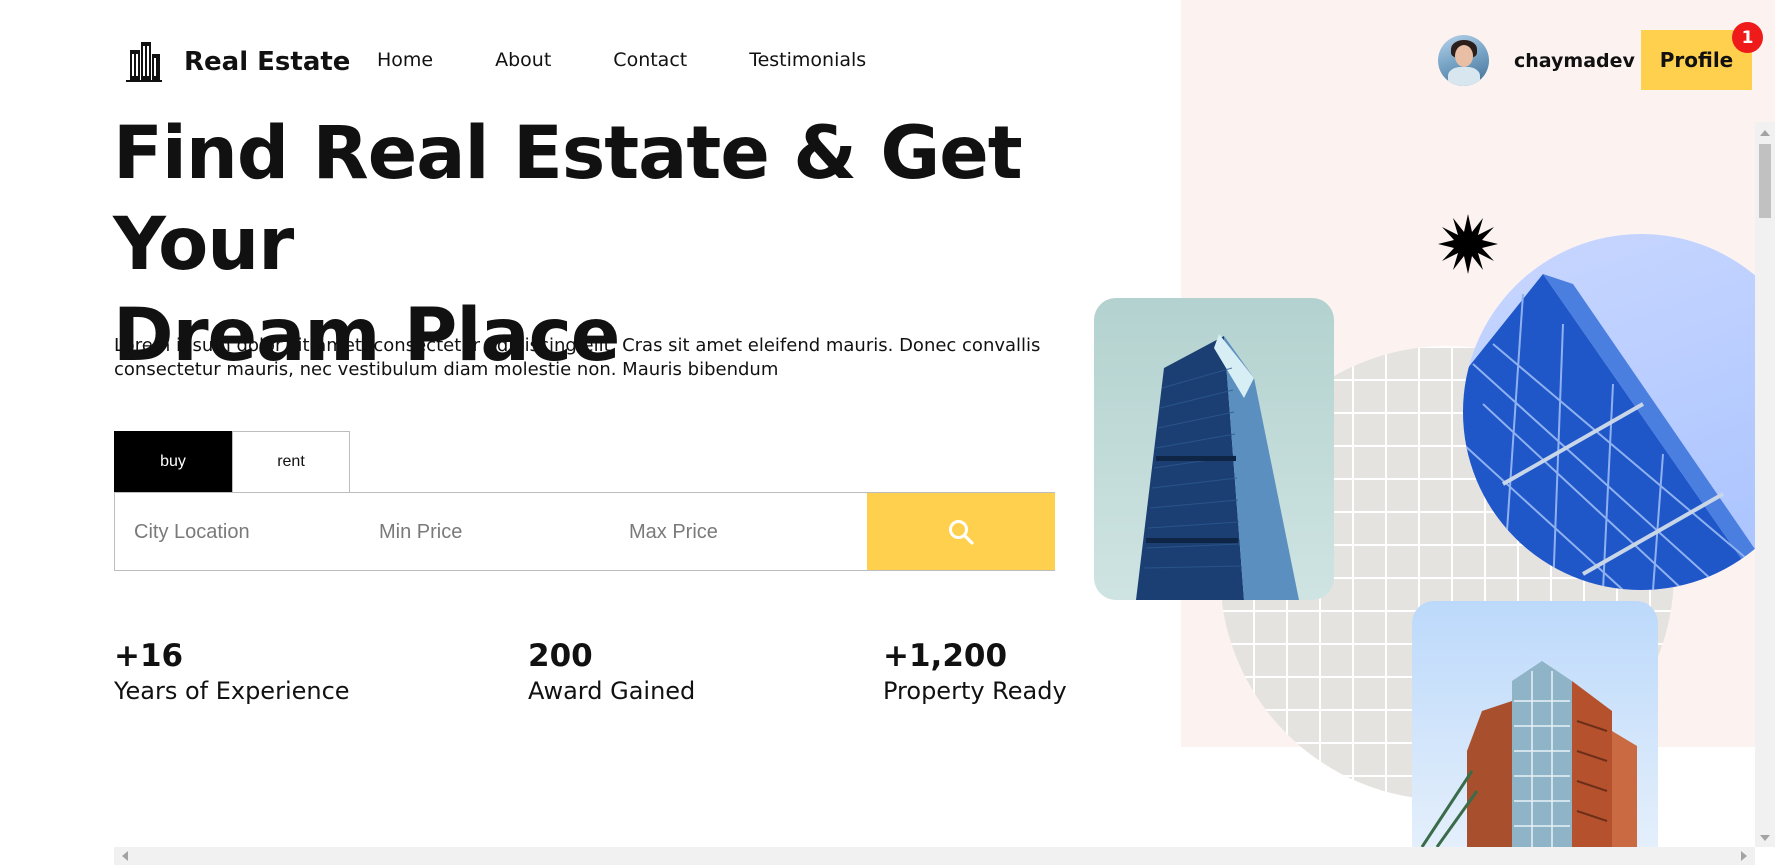 The image size is (1775, 865). What do you see at coordinates (1528, 754) in the screenshot?
I see `office-building-illustration` at bounding box center [1528, 754].